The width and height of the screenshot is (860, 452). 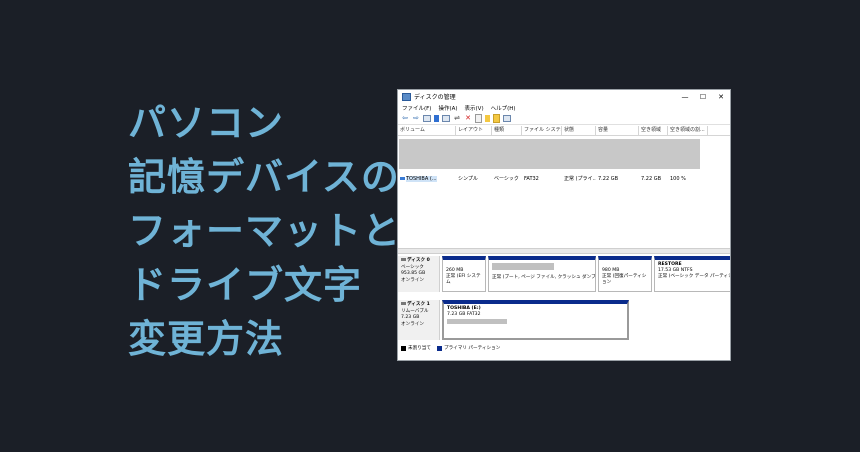 What do you see at coordinates (496, 118) in the screenshot?
I see `properties-icon` at bounding box center [496, 118].